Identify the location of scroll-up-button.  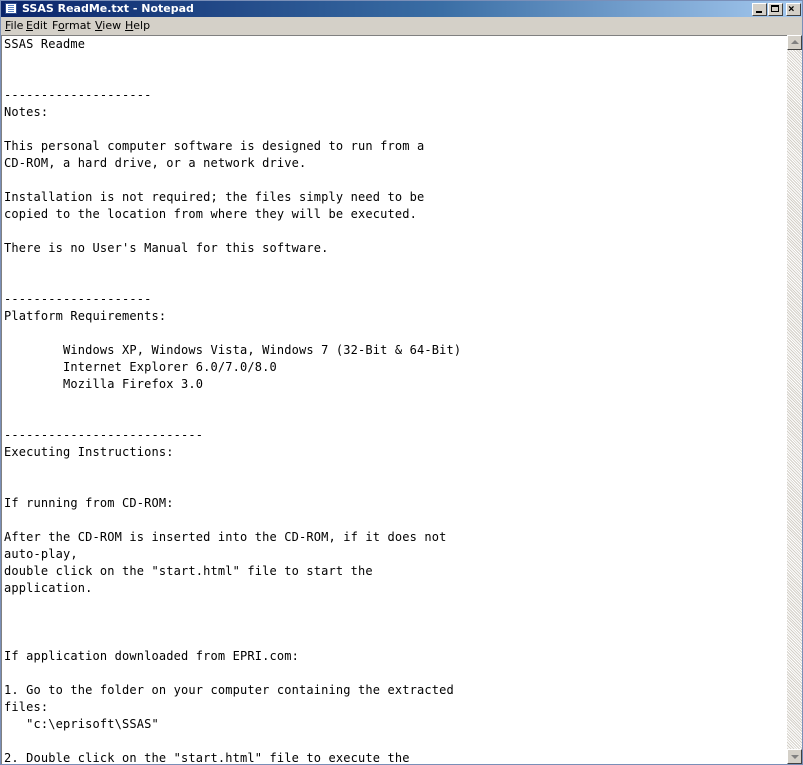
(794, 42).